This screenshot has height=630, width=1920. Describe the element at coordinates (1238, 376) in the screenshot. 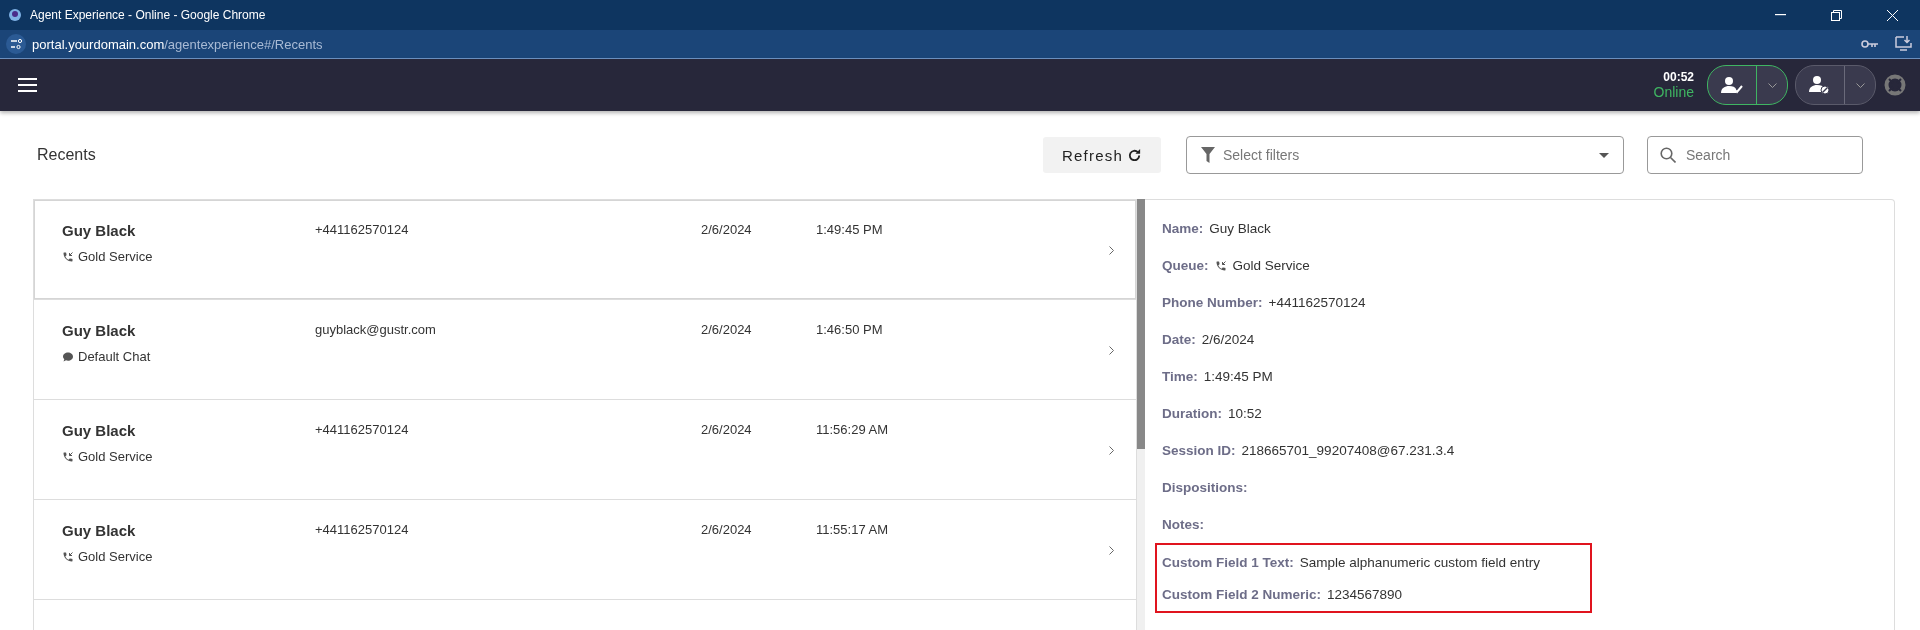

I see `field-value: 1:49:45 PM` at that location.